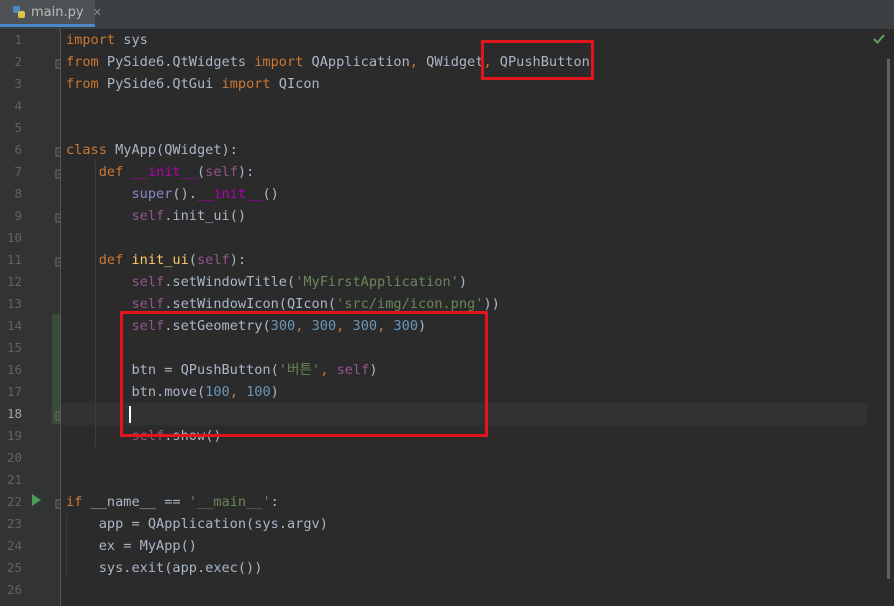 This screenshot has height=606, width=894. Describe the element at coordinates (14, 237) in the screenshot. I see `line-number: 10` at that location.